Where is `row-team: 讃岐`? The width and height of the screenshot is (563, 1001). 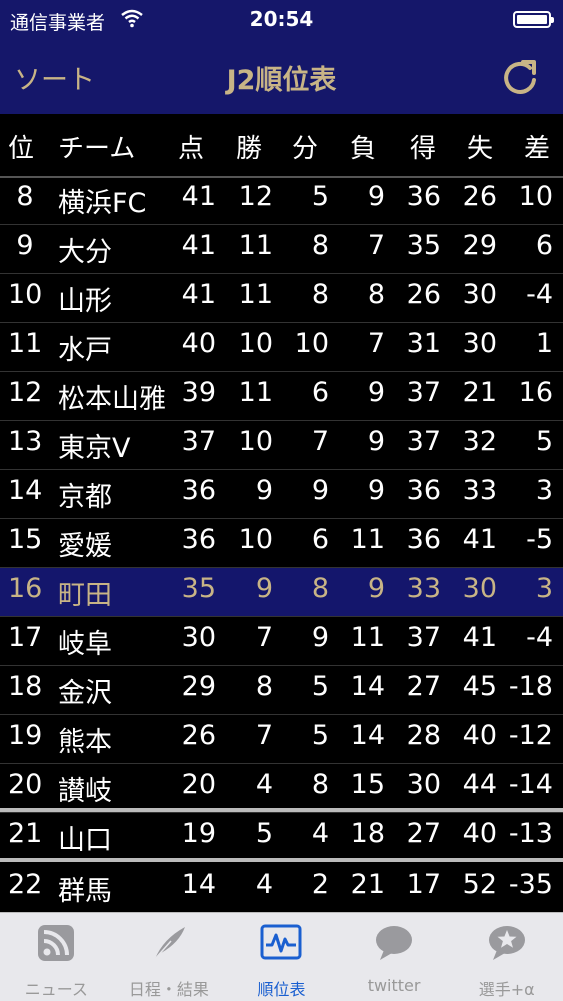 row-team: 讃岐 is located at coordinates (85, 791).